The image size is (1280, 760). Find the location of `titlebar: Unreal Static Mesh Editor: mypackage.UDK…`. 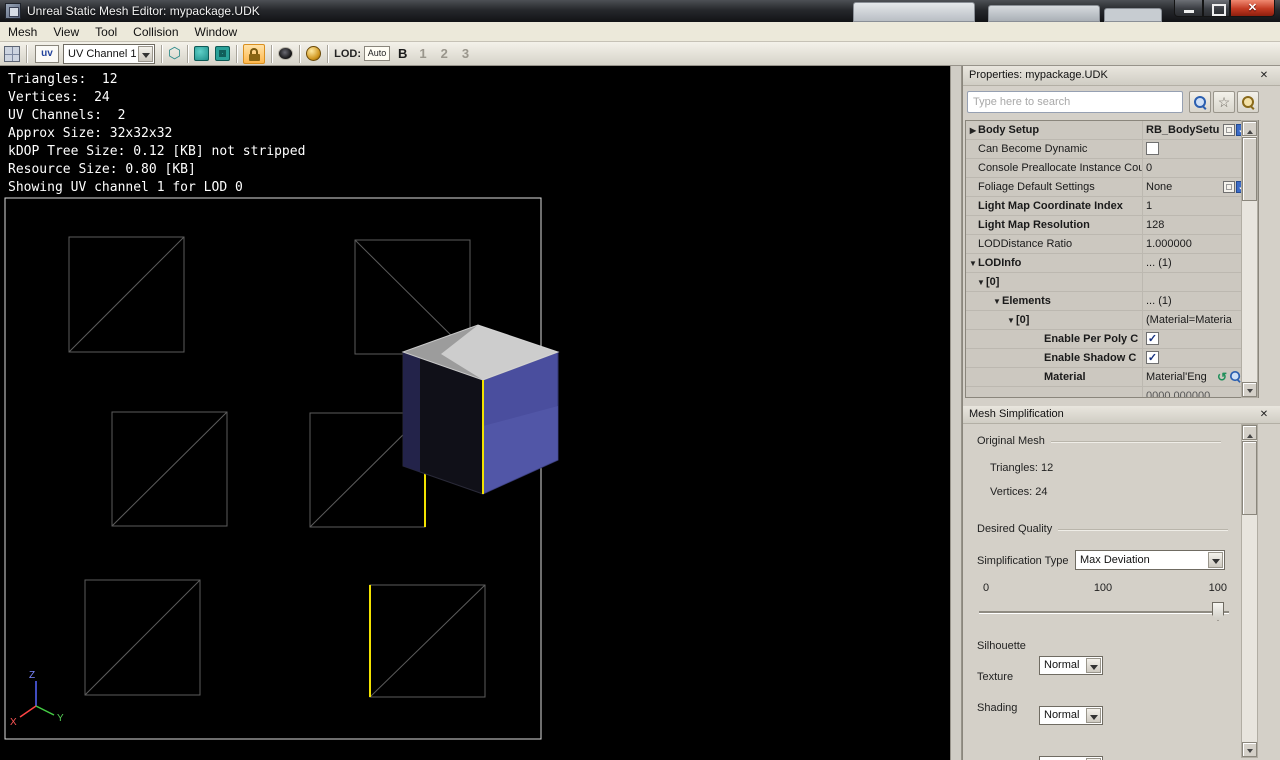

titlebar: Unreal Static Mesh Editor: mypackage.UDK… is located at coordinates (640, 11).